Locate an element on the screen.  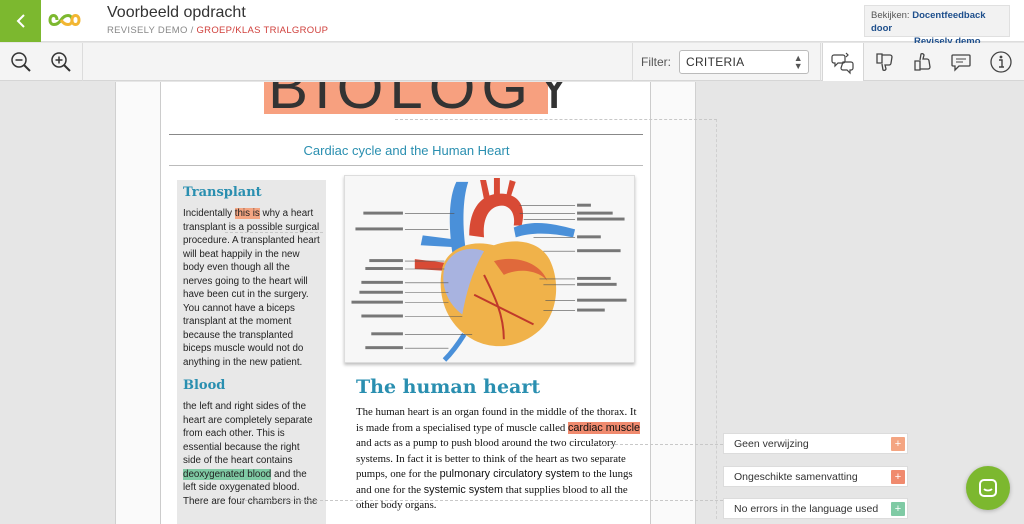
zoom-in-icon is located at coordinates (61, 62).